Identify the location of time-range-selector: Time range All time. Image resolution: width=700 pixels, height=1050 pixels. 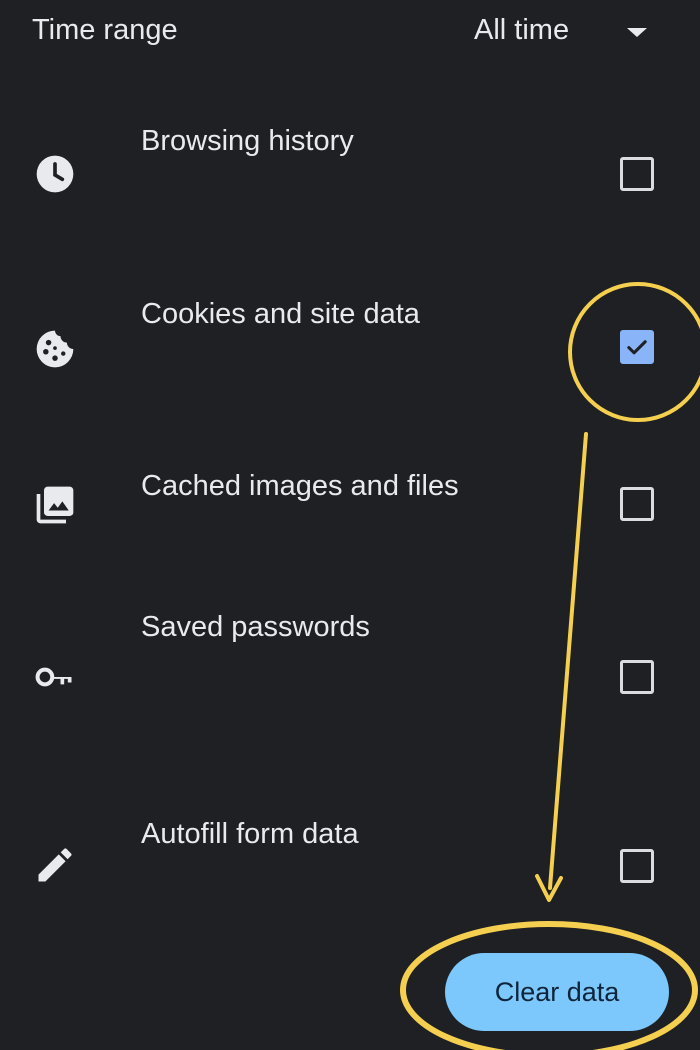
(350, 35).